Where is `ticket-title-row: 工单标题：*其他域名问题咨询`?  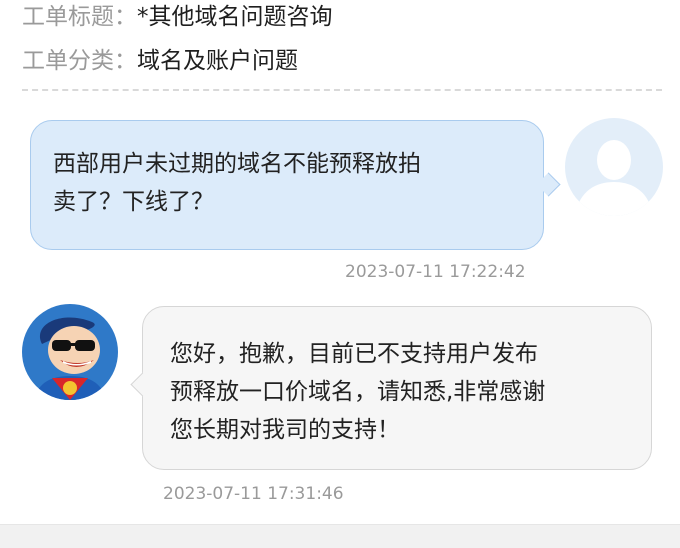
ticket-title-row: 工单标题：*其他域名问题咨询 is located at coordinates (177, 17).